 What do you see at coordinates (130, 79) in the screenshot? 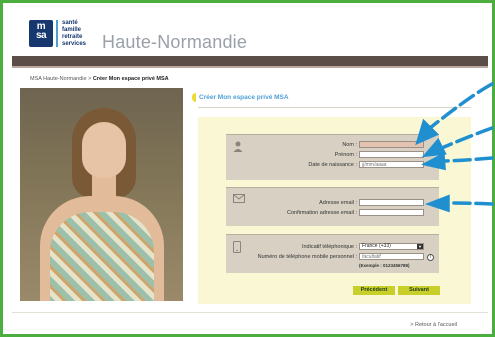
I see `breadcrumb-current: Créer Mon espace privé MSA` at bounding box center [130, 79].